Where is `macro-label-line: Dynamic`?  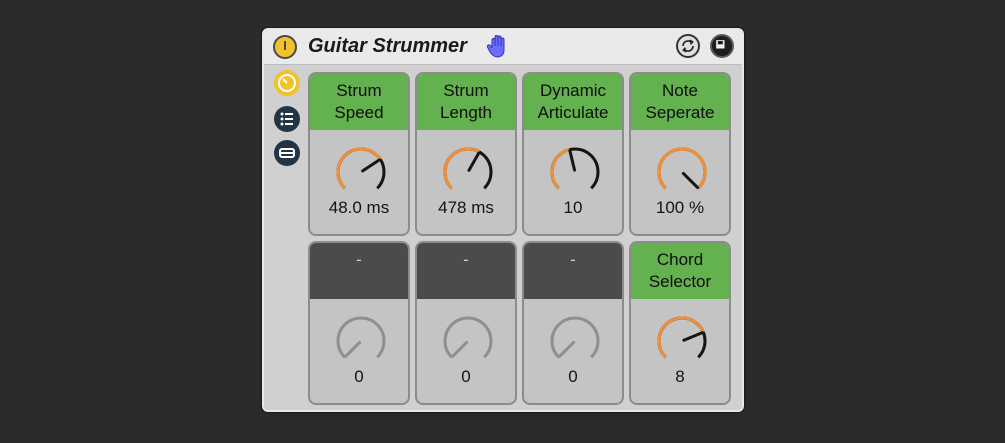 macro-label-line: Dynamic is located at coordinates (573, 90).